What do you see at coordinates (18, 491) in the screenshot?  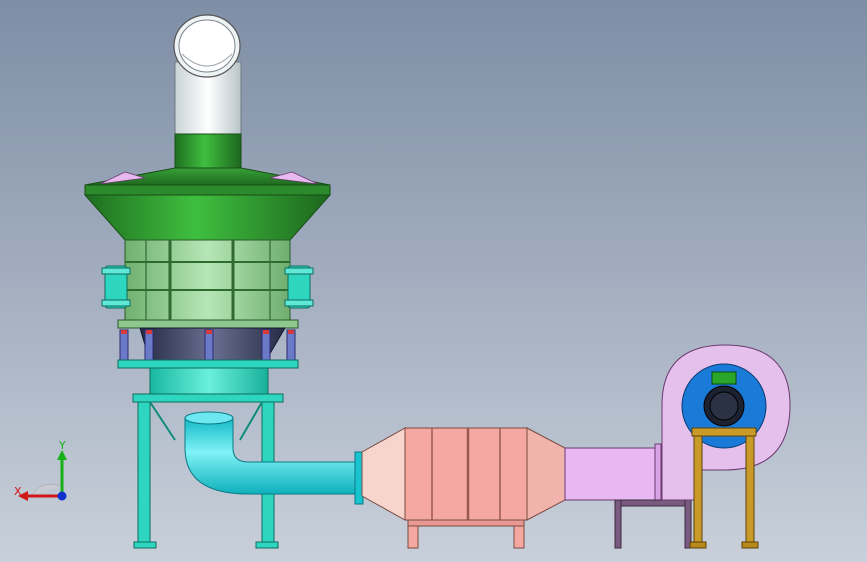 I see `x-axis-label: X` at bounding box center [18, 491].